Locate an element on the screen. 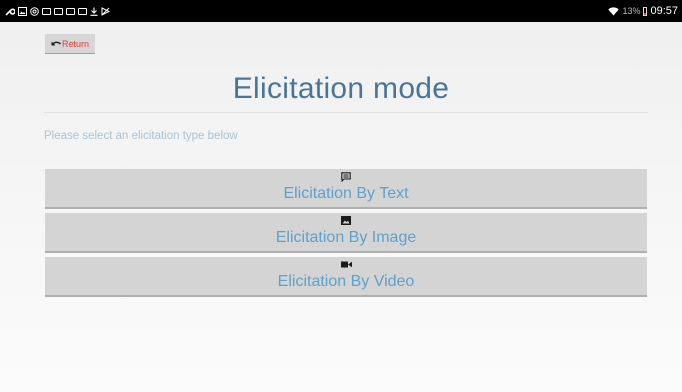 This screenshot has width=682, height=392. download-icon is located at coordinates (94, 11).